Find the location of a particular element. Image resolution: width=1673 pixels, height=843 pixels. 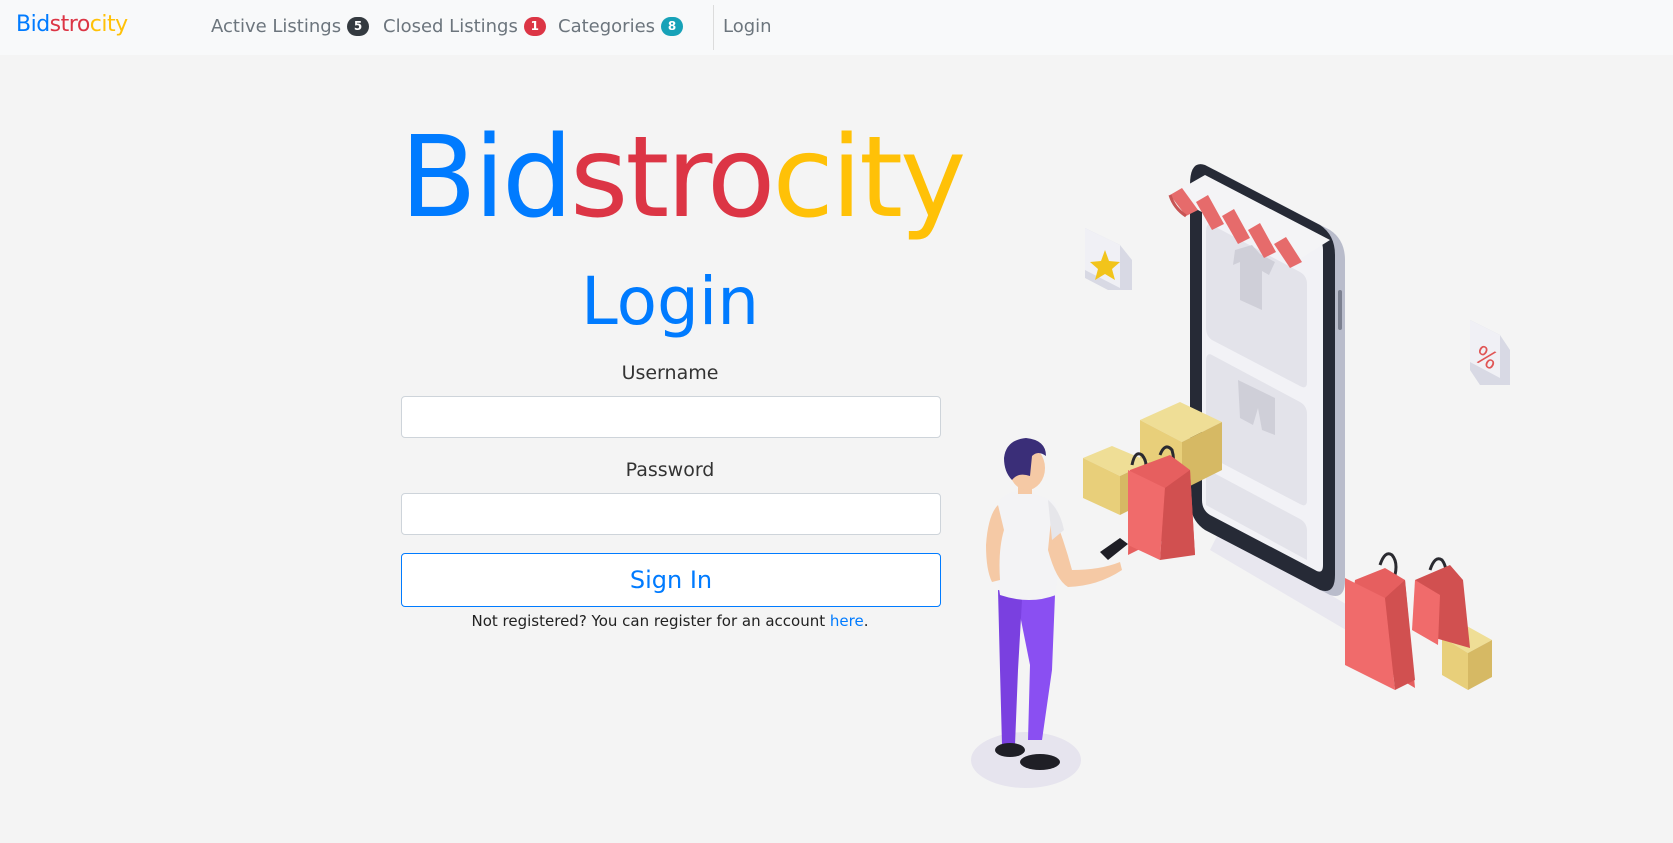

hero-title-part-stro: stro is located at coordinates (672, 178).